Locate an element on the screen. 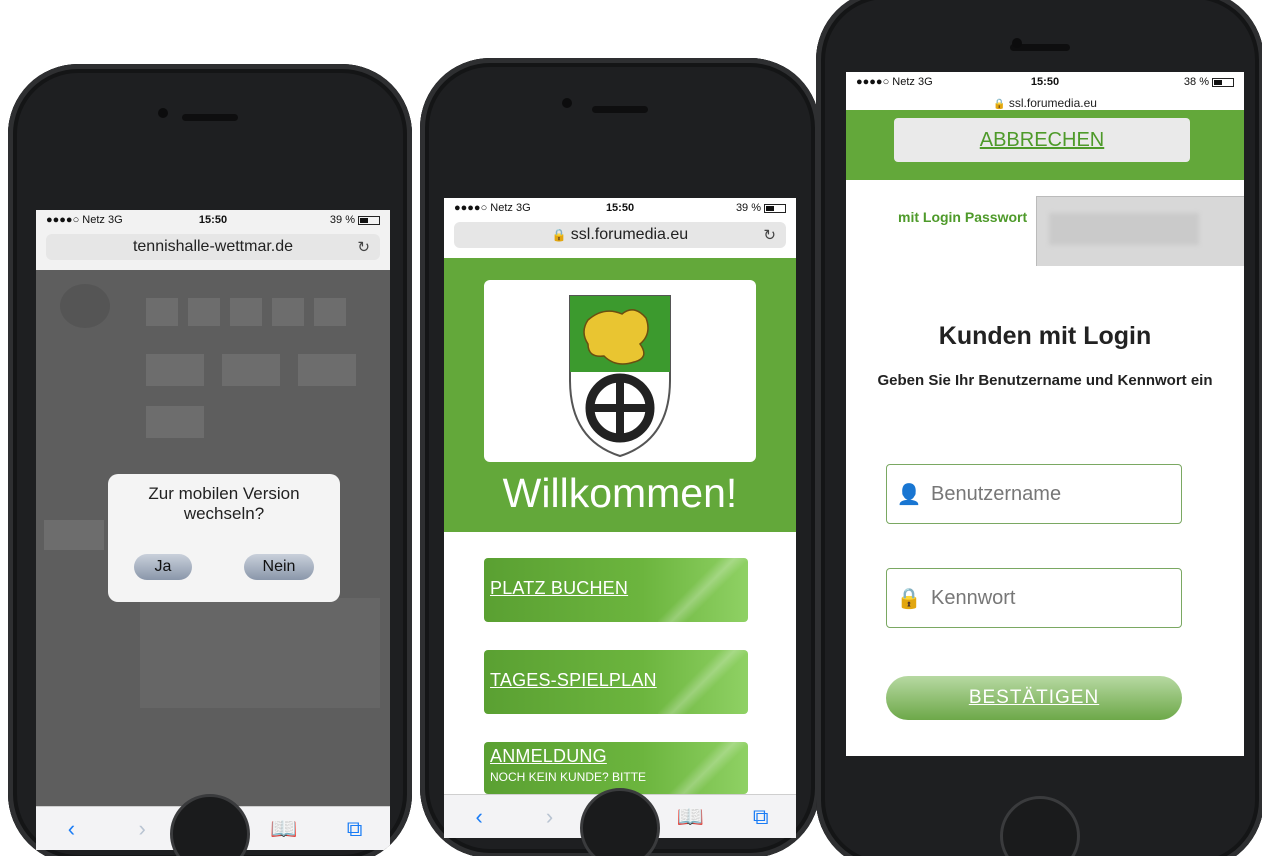 Image resolution: width=1262 pixels, height=856 pixels. blurred-tab-label is located at coordinates (1124, 229).